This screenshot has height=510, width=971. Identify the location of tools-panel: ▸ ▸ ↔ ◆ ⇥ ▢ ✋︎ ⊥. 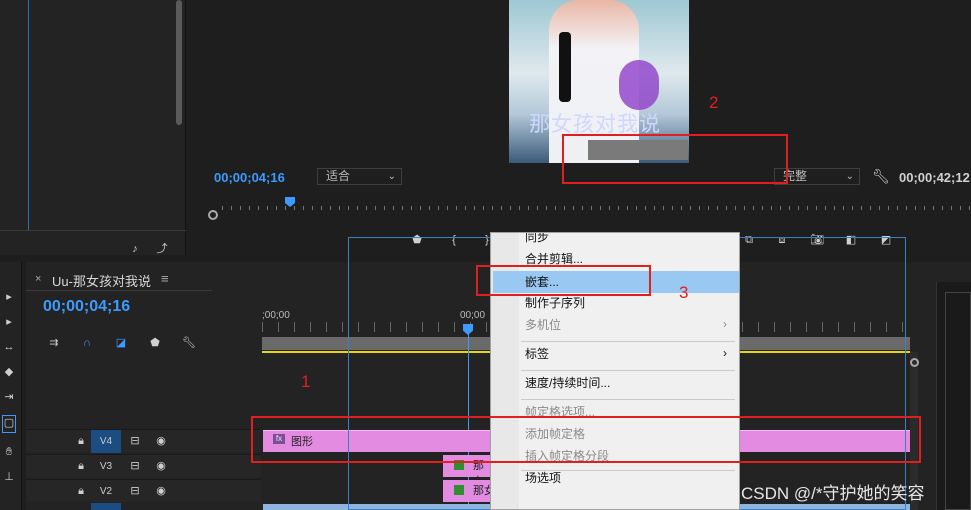
(11, 386).